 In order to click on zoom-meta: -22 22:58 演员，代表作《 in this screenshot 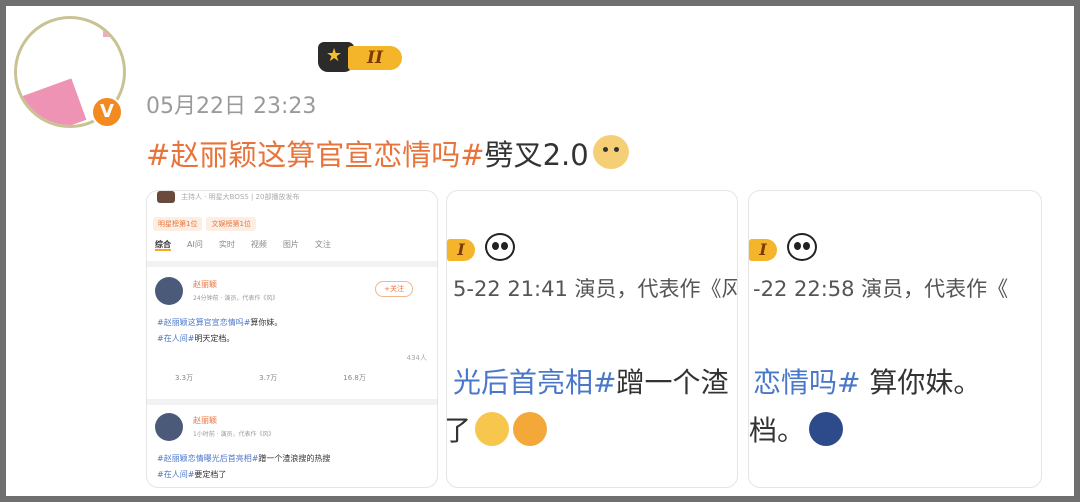, I will do `click(881, 289)`.